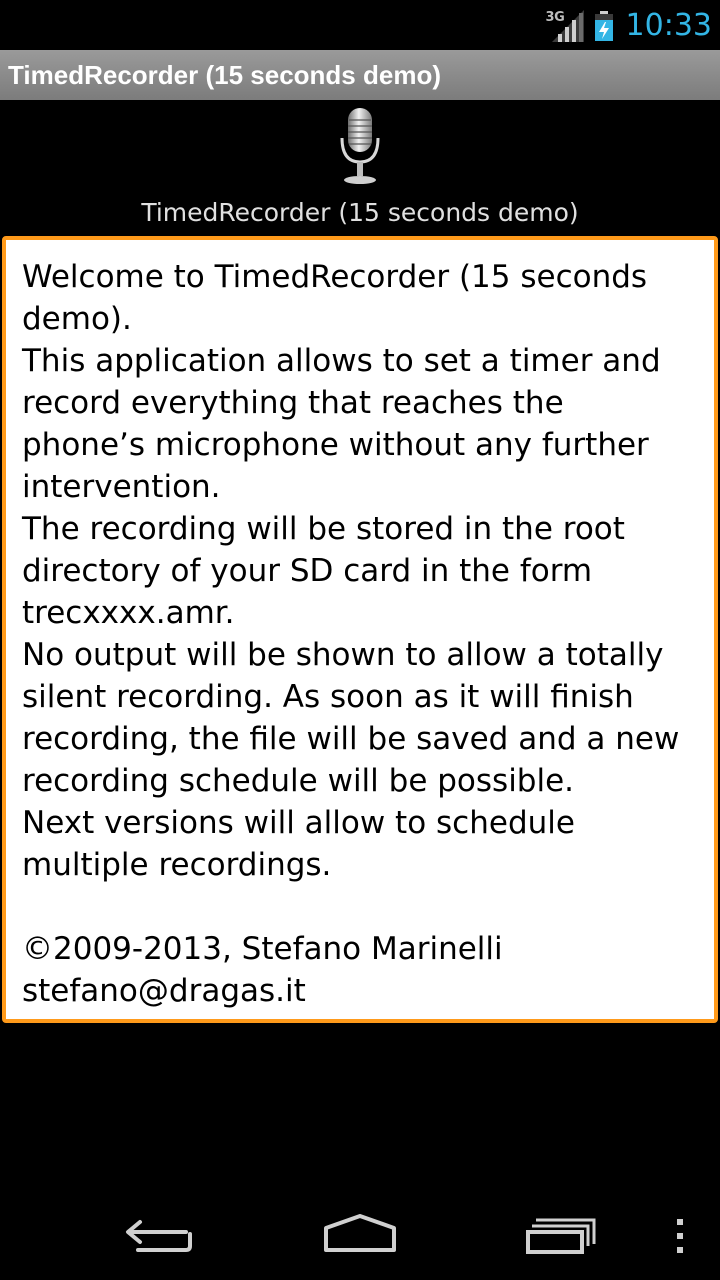 The image size is (720, 1280). I want to click on status-clock: 10:33, so click(668, 25).